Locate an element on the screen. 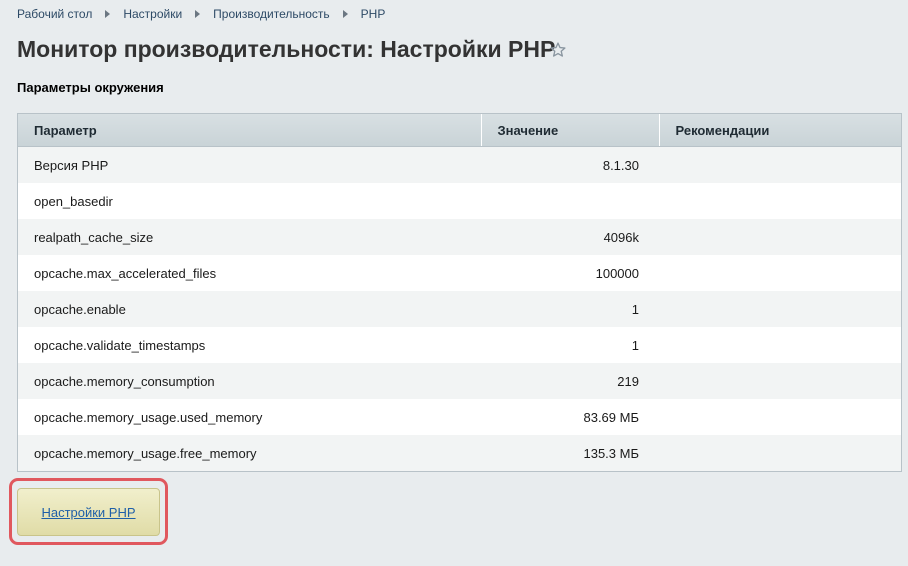  column-header-value: Значение is located at coordinates (570, 130).